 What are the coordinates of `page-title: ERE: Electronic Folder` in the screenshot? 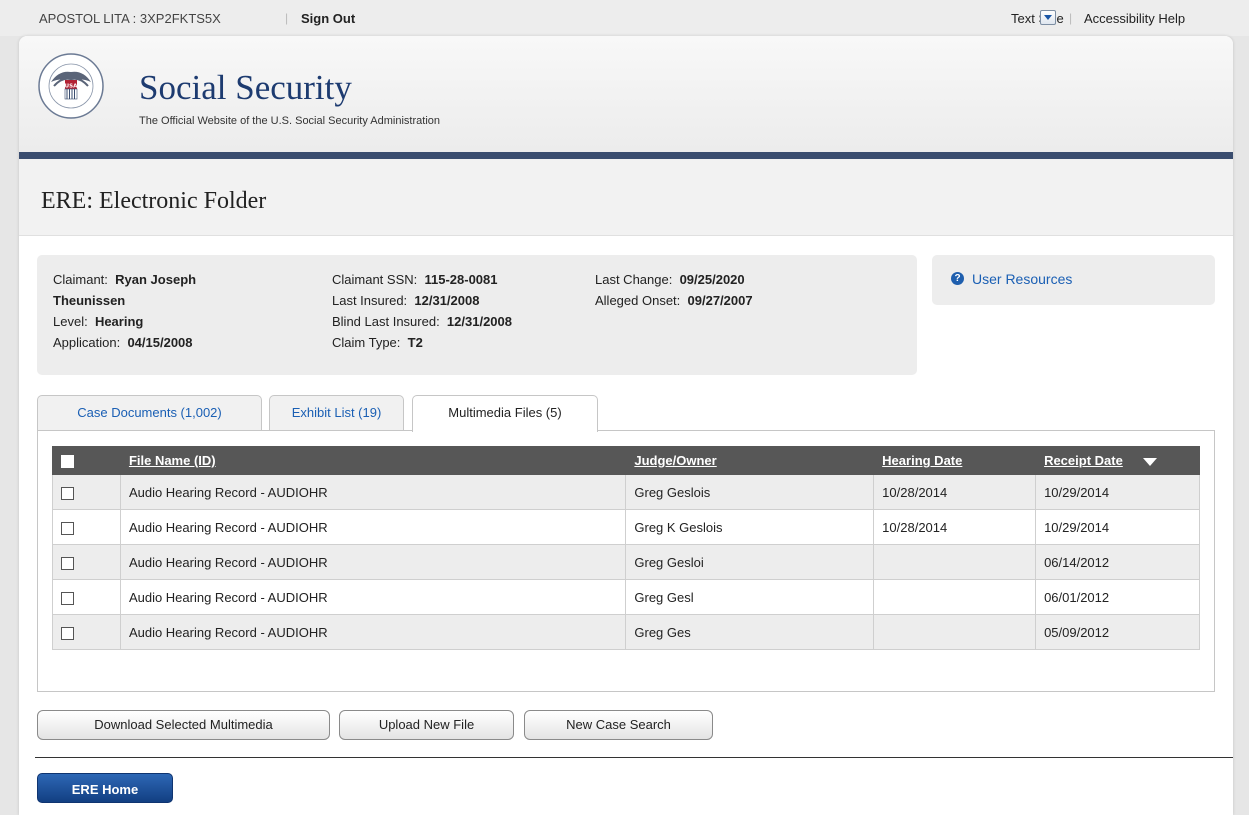 It's located at (154, 201).